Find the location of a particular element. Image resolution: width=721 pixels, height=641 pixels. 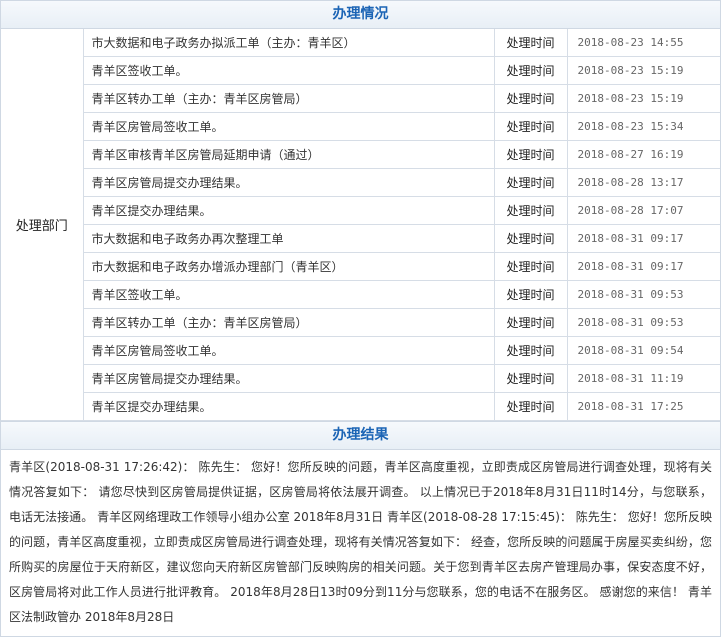

time-value-cell: 2018-08-27 16:19 is located at coordinates (643, 154).